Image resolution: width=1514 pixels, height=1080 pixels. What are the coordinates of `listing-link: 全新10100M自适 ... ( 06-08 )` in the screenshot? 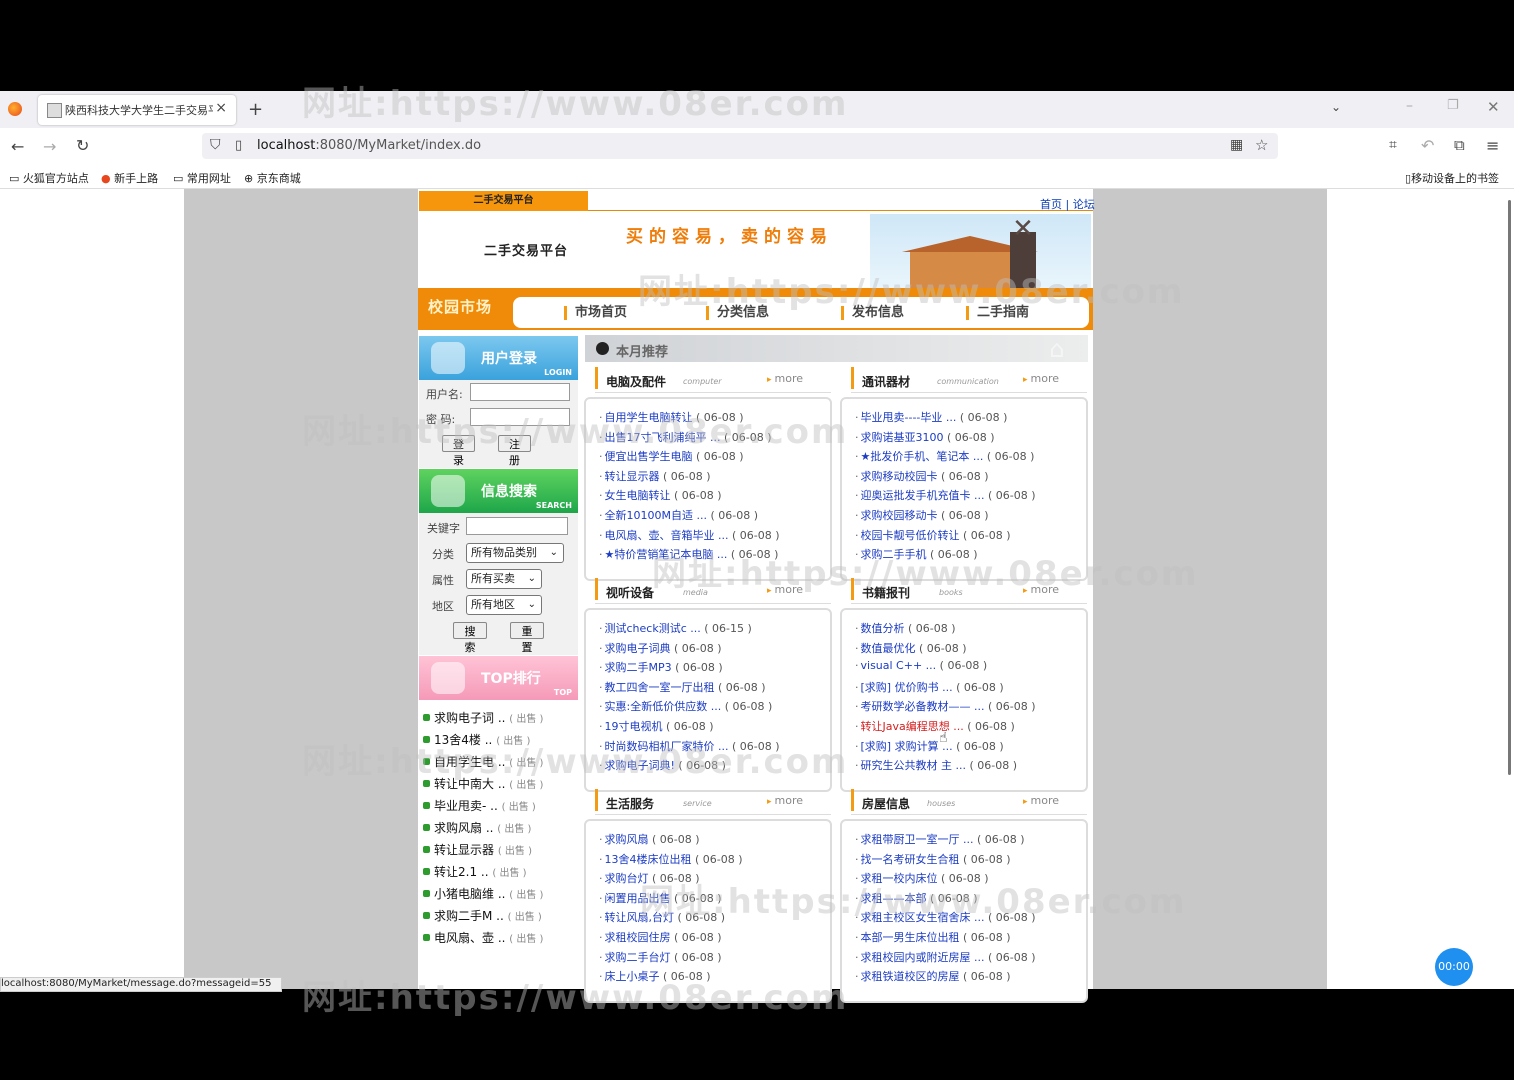 It's located at (679, 515).